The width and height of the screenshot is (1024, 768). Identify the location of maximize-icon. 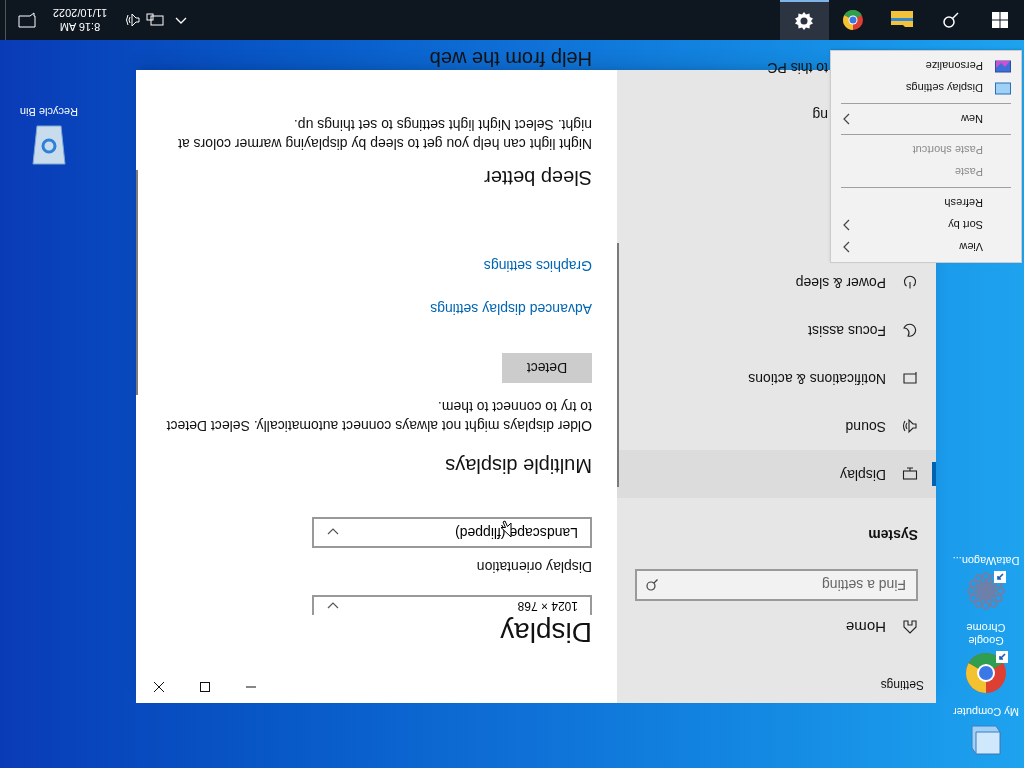
(205, 687).